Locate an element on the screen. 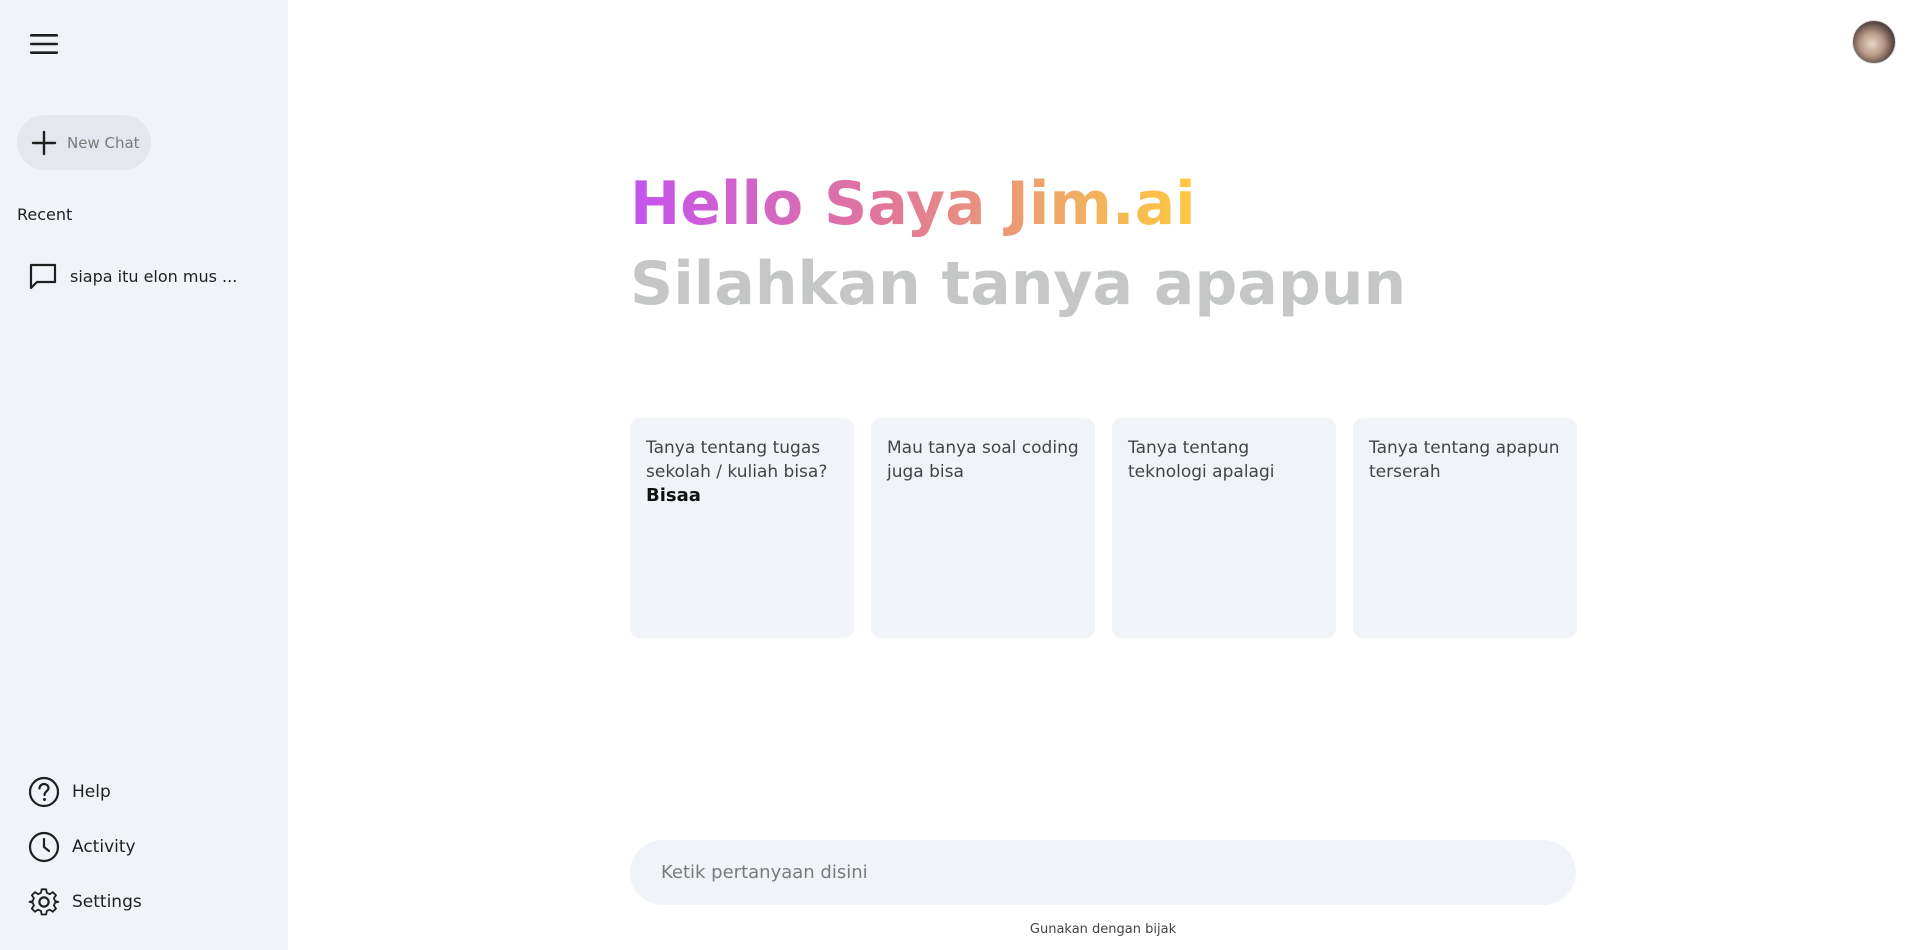 The height and width of the screenshot is (950, 1920). greeting-subtitle: Silahkan tanya apapun is located at coordinates (1018, 284).